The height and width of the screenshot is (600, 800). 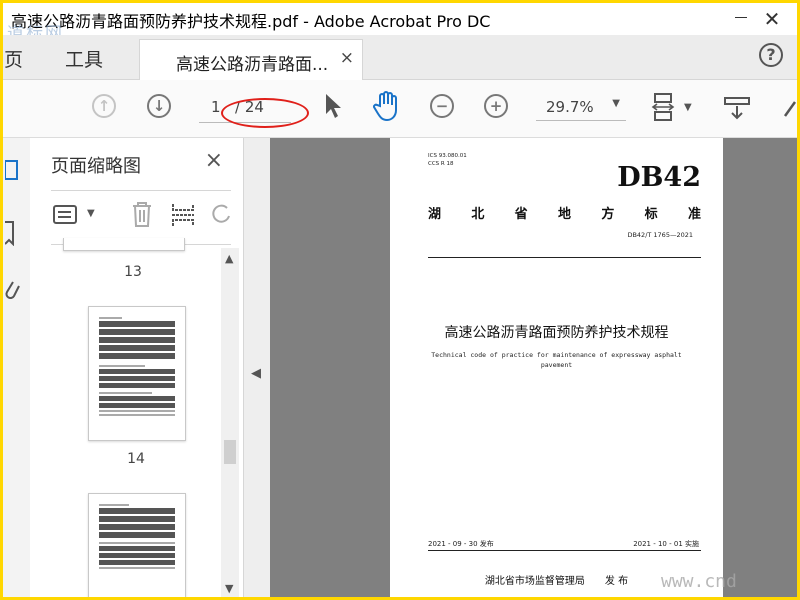 What do you see at coordinates (15, 290) in the screenshot?
I see `attachments-icon` at bounding box center [15, 290].